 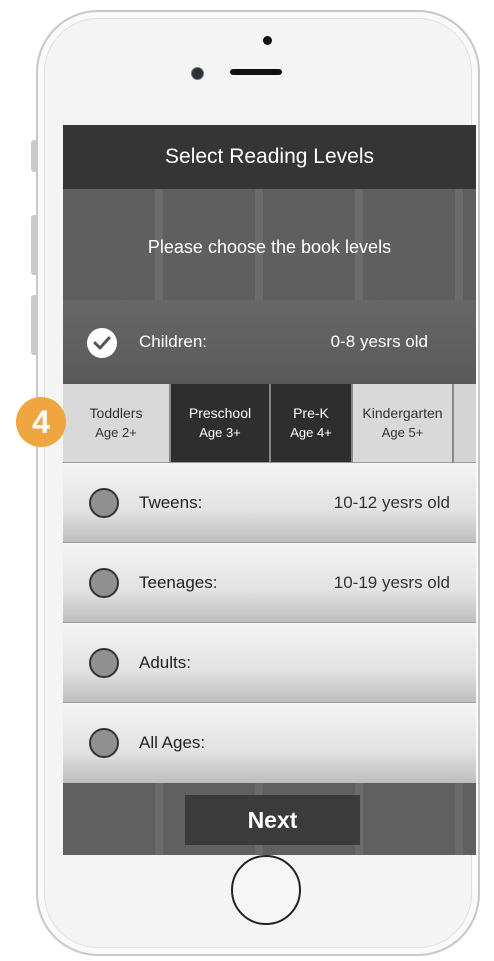 I want to click on book-banner: Please choose the book levels, so click(x=269, y=244).